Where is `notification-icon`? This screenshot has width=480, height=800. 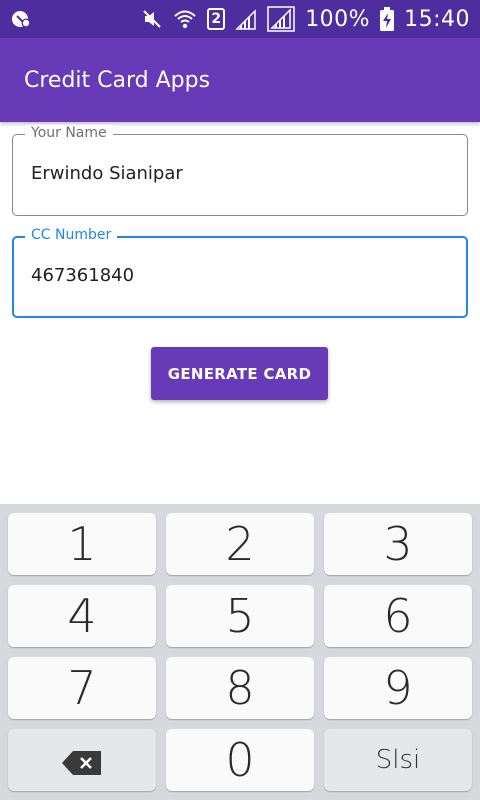 notification-icon is located at coordinates (21, 19).